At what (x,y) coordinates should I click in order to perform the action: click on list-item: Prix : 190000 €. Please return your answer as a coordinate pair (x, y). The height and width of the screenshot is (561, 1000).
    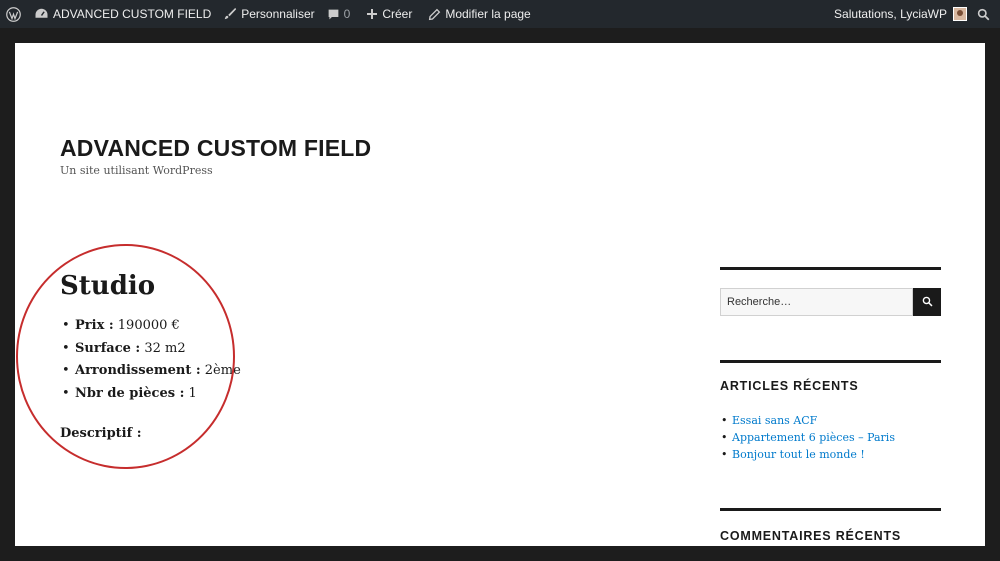
    Looking at the image, I should click on (151, 326).